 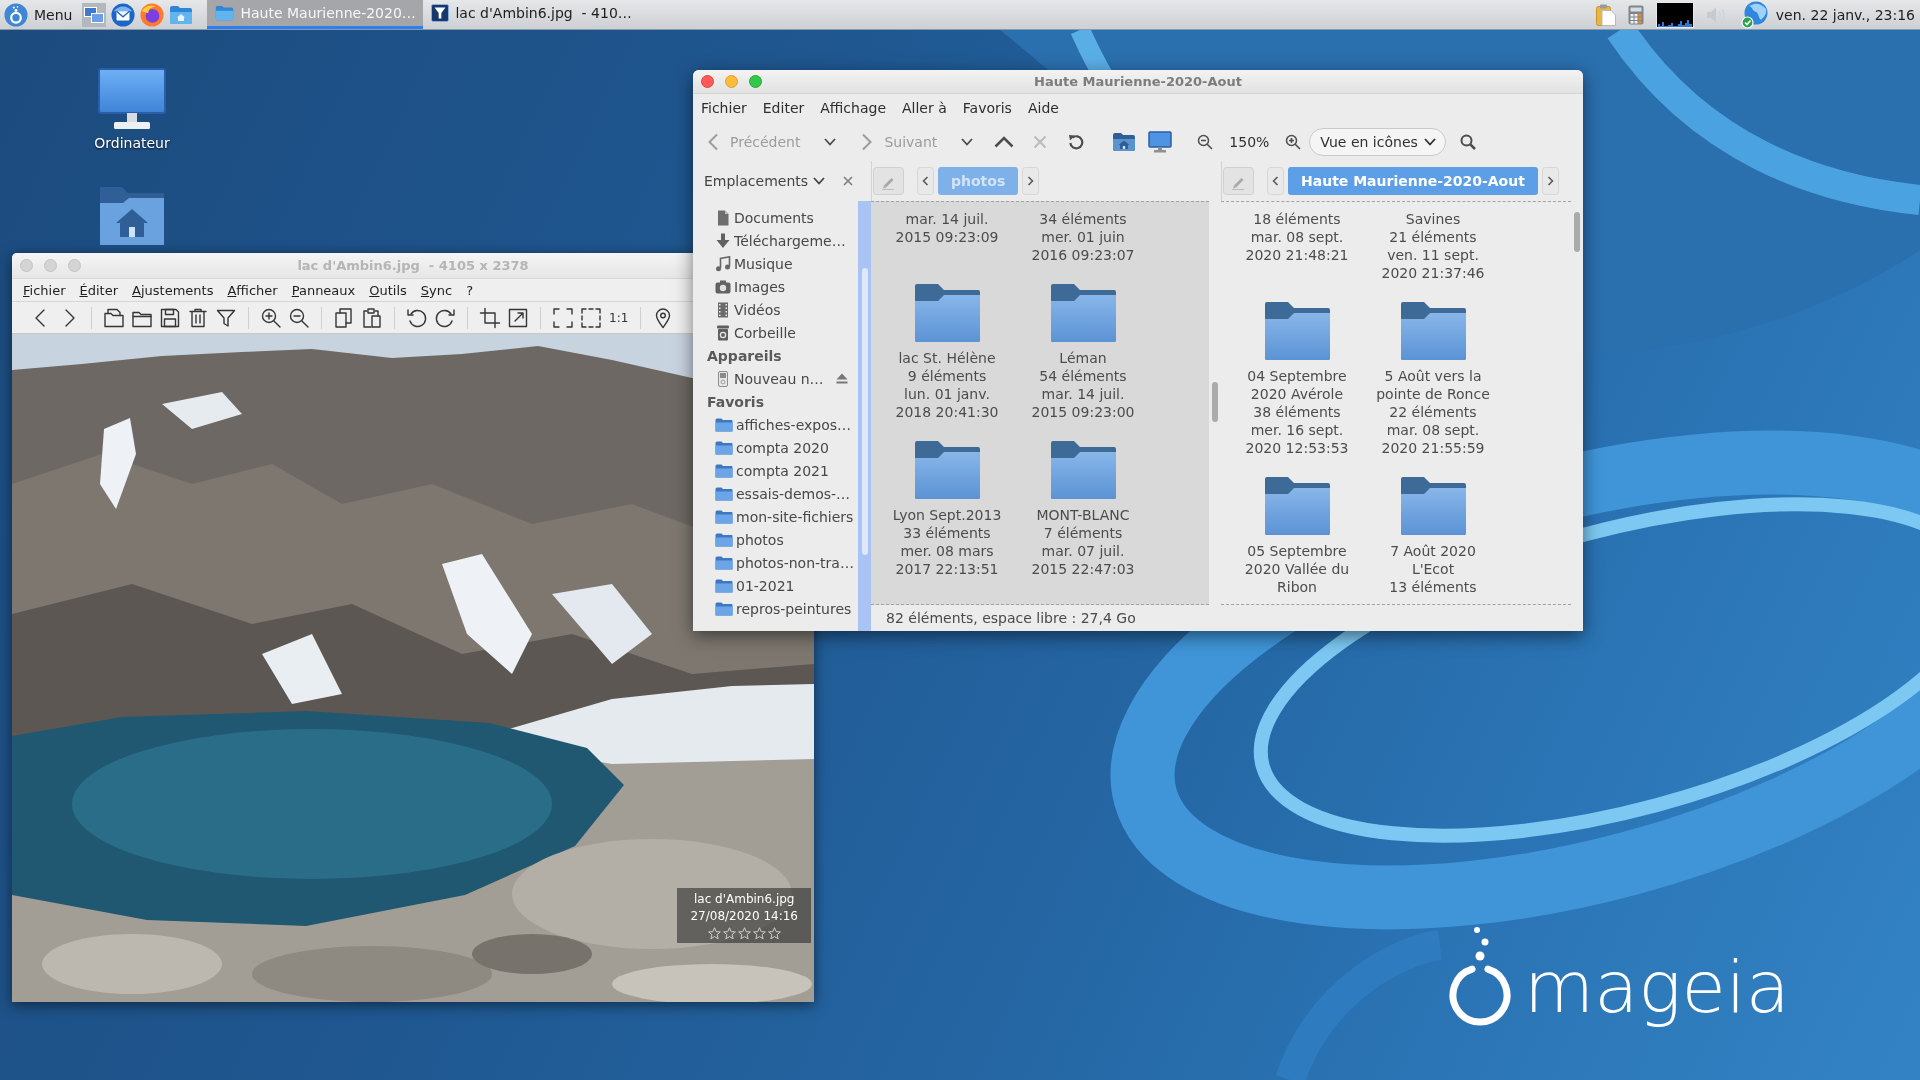 What do you see at coordinates (853, 108) in the screenshot?
I see `menu-item: Affichage` at bounding box center [853, 108].